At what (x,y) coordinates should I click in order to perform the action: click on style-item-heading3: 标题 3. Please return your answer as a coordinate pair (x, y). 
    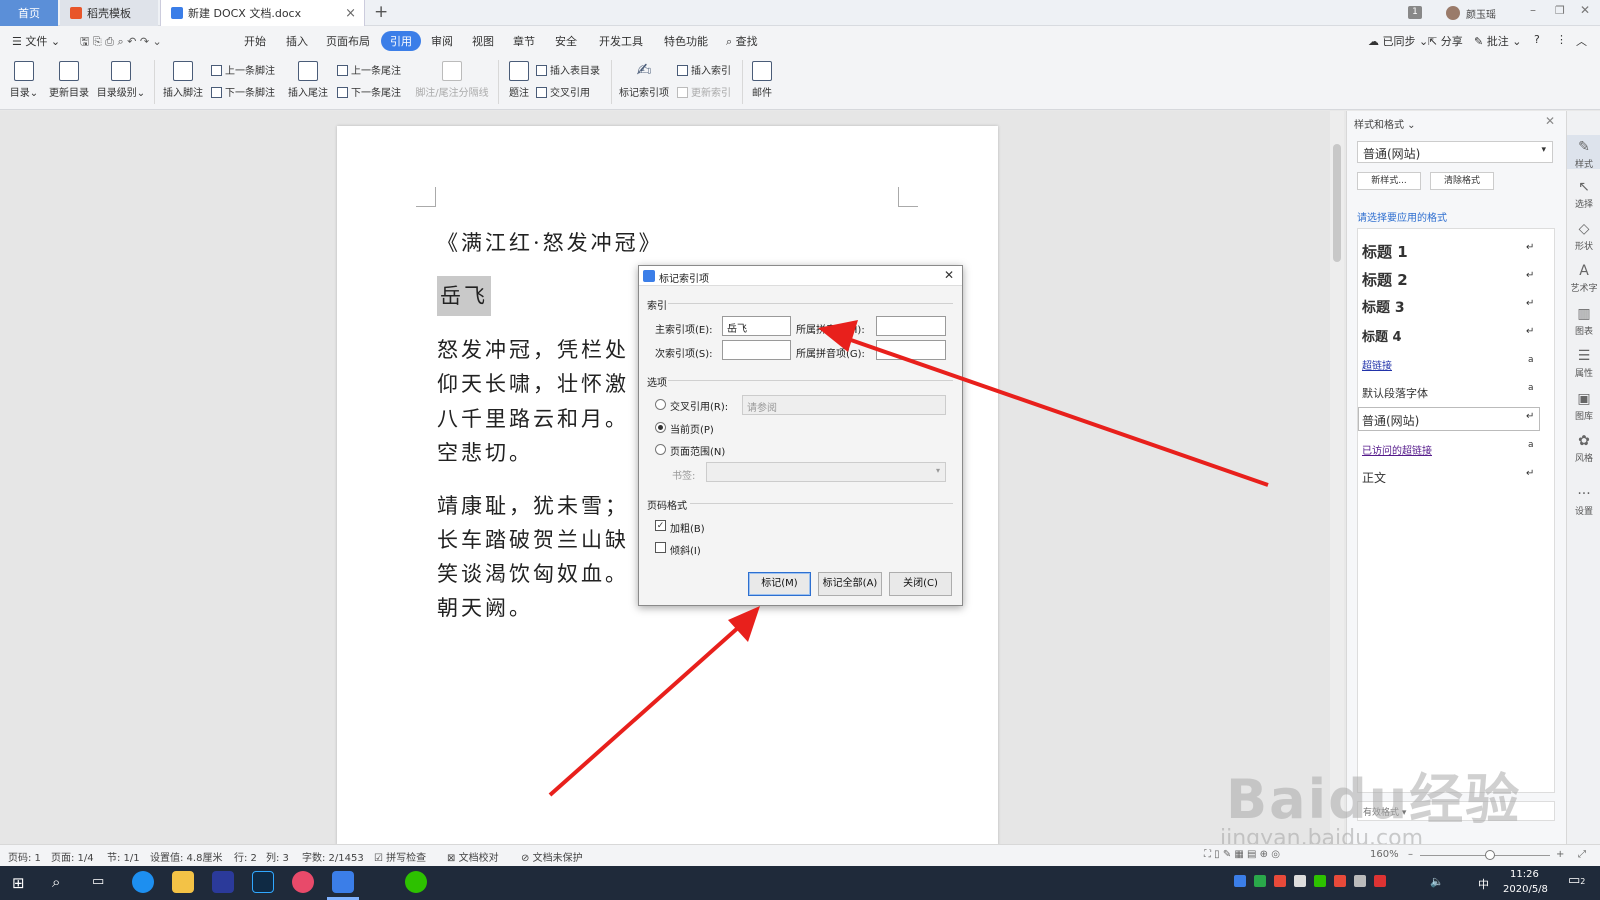
    Looking at the image, I should click on (1383, 307).